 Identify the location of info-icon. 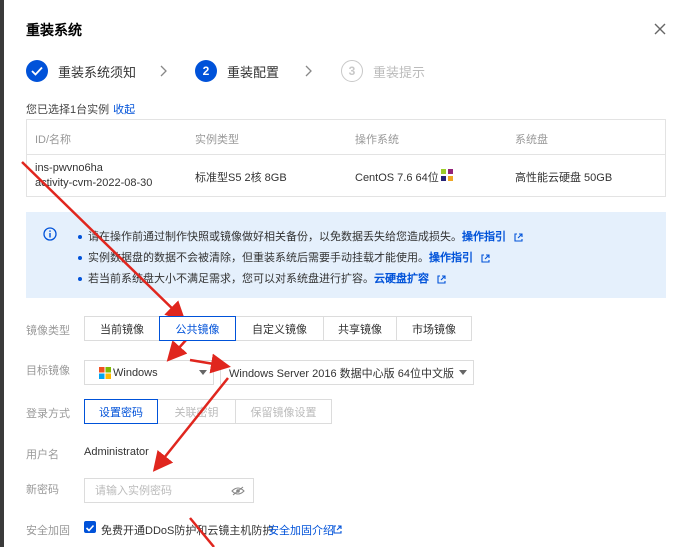
(50, 234).